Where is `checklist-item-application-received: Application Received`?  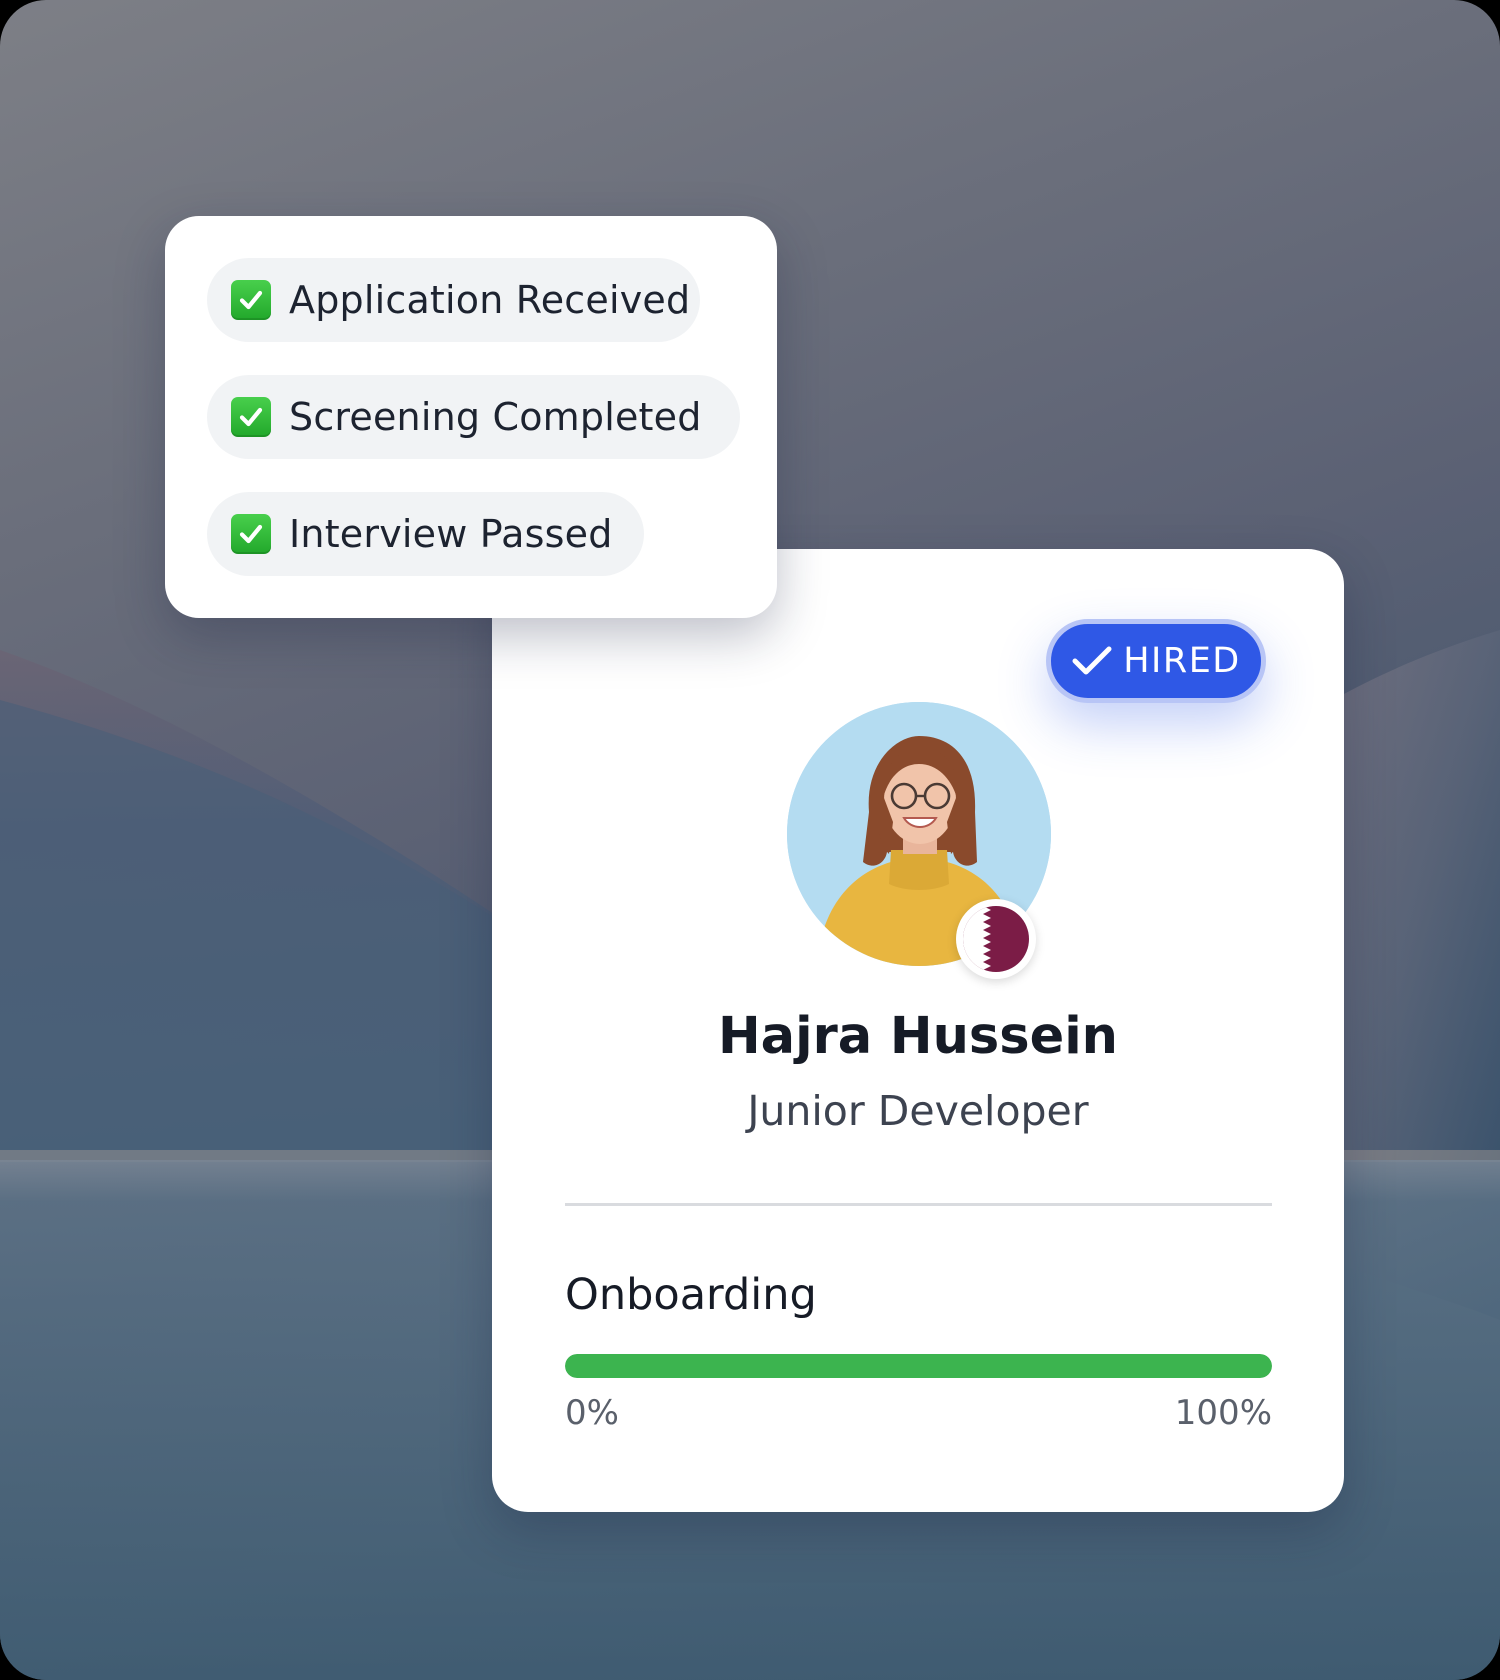
checklist-item-application-received: Application Received is located at coordinates (453, 300).